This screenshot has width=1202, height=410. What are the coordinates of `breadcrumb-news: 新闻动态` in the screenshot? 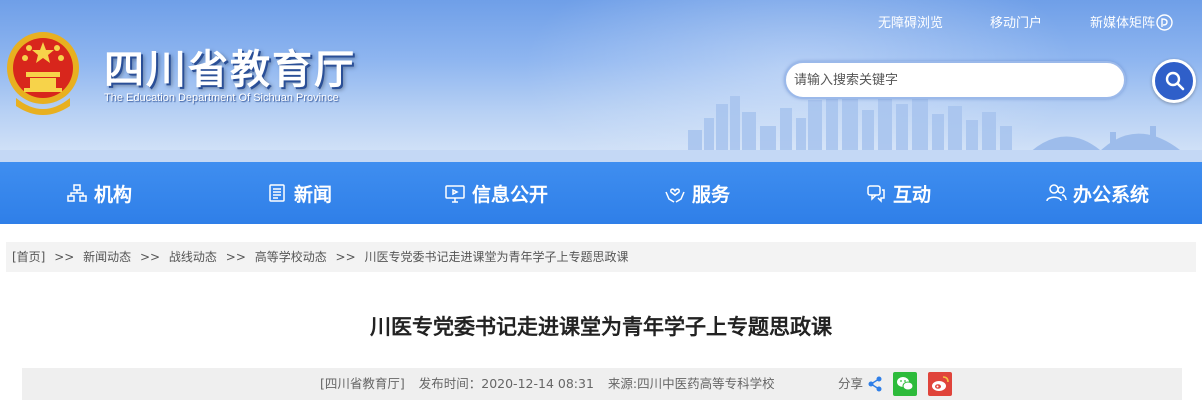 It's located at (107, 257).